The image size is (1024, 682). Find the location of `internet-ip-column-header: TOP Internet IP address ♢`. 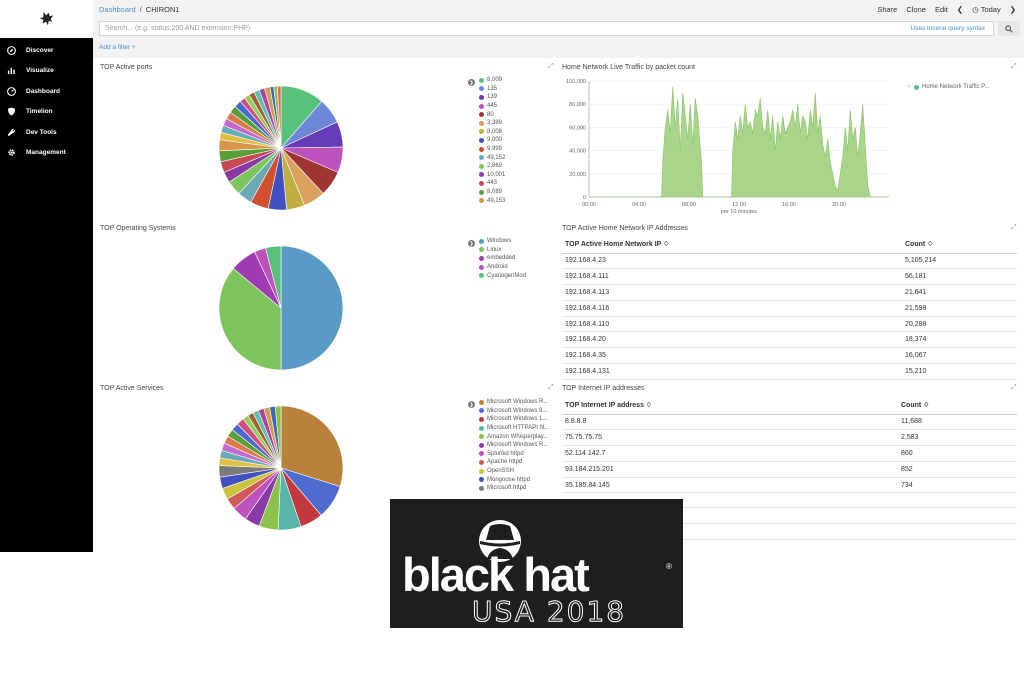

internet-ip-column-header: TOP Internet IP address ♢ is located at coordinates (730, 406).